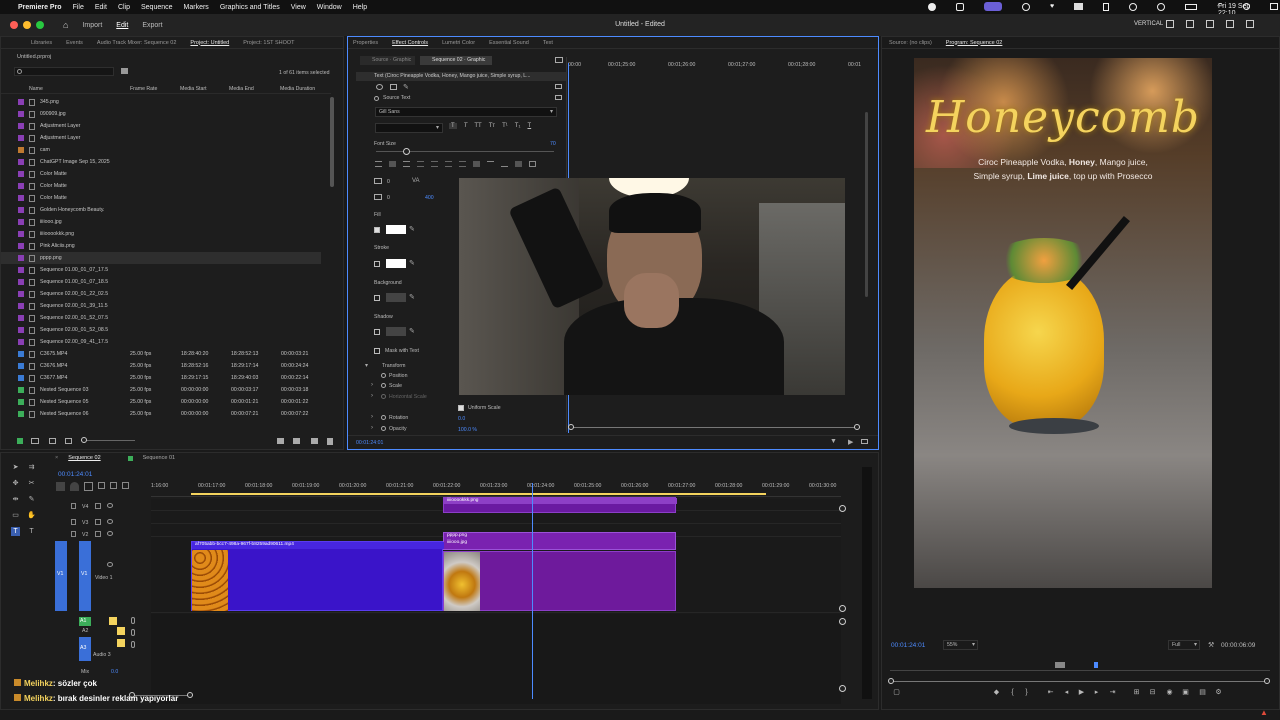  I want to click on menu-clip: Clip, so click(124, 7).